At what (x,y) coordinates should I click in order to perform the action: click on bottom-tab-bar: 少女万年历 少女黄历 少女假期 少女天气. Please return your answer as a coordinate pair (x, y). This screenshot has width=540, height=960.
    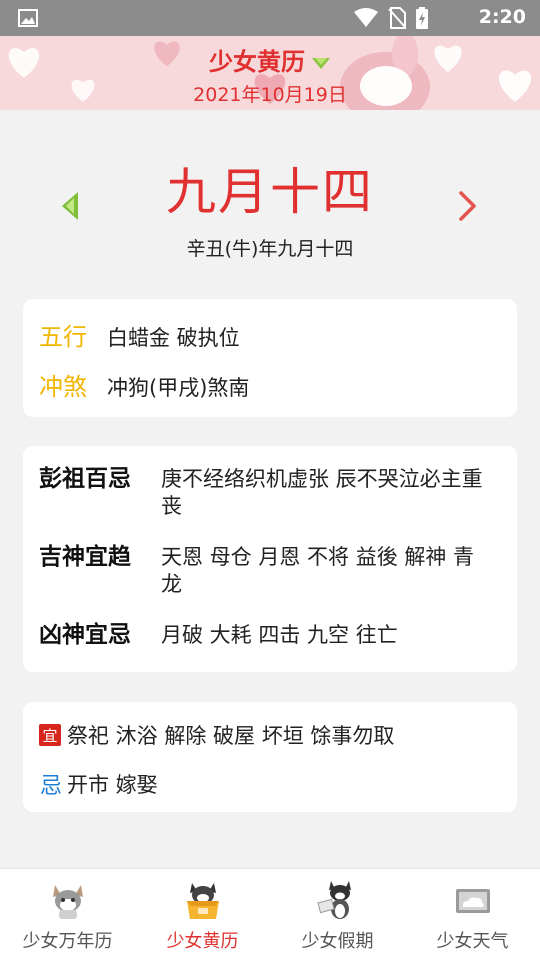
    Looking at the image, I should click on (270, 914).